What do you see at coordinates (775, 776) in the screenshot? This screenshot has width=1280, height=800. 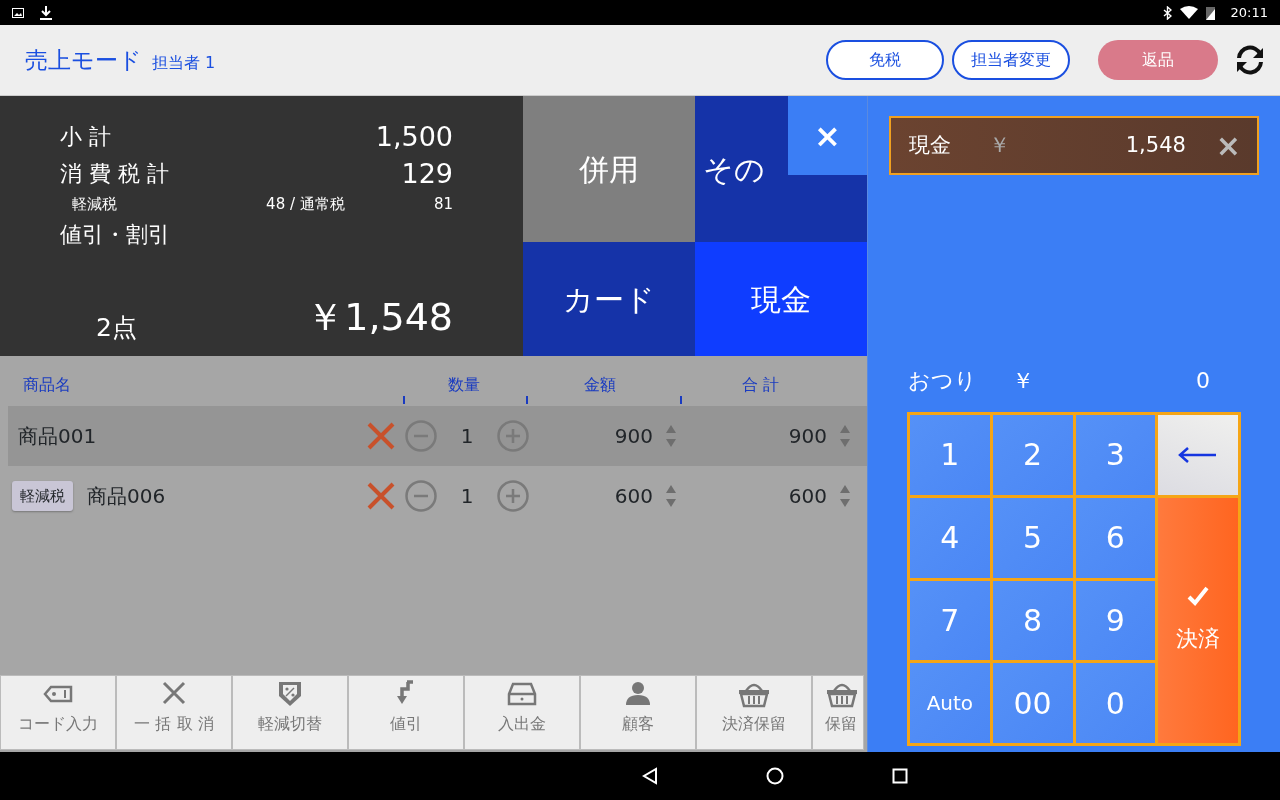 I see `home-icon` at bounding box center [775, 776].